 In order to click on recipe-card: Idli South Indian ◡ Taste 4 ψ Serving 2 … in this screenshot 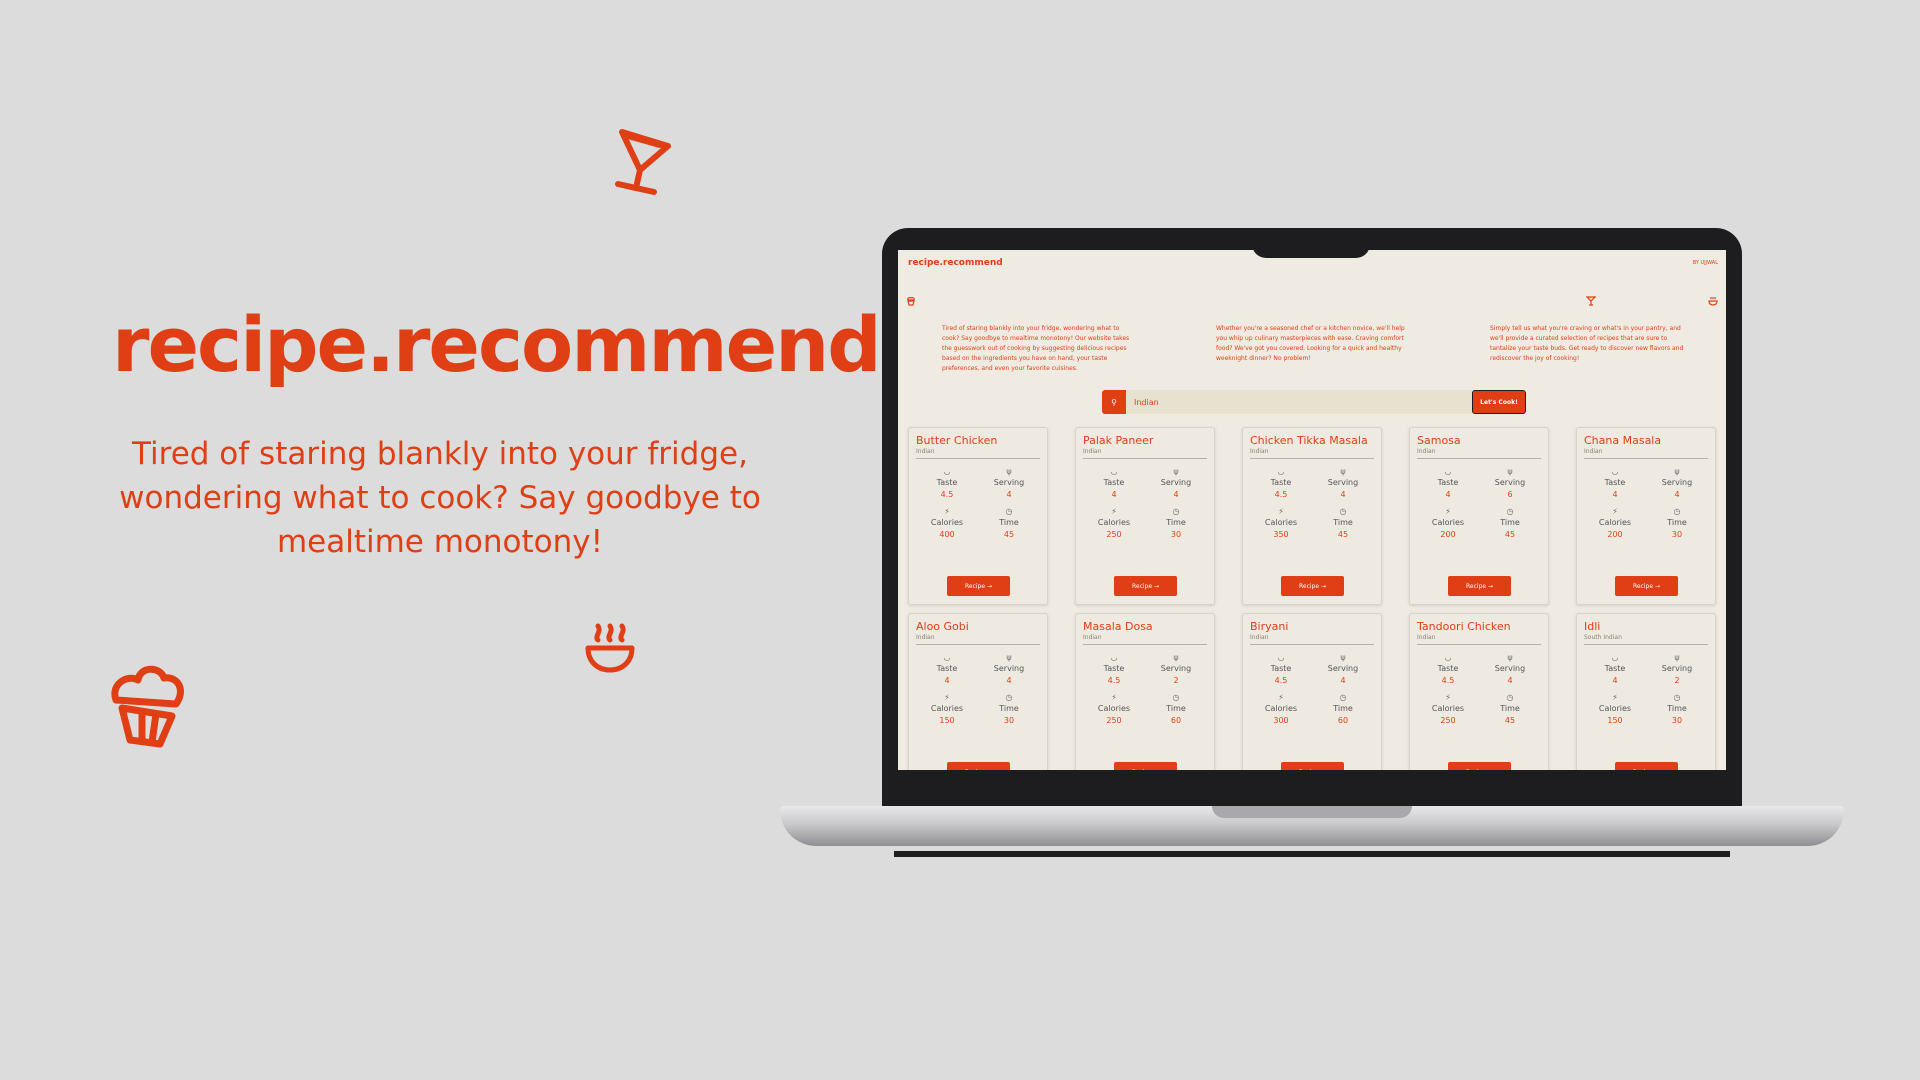, I will do `click(1646, 691)`.